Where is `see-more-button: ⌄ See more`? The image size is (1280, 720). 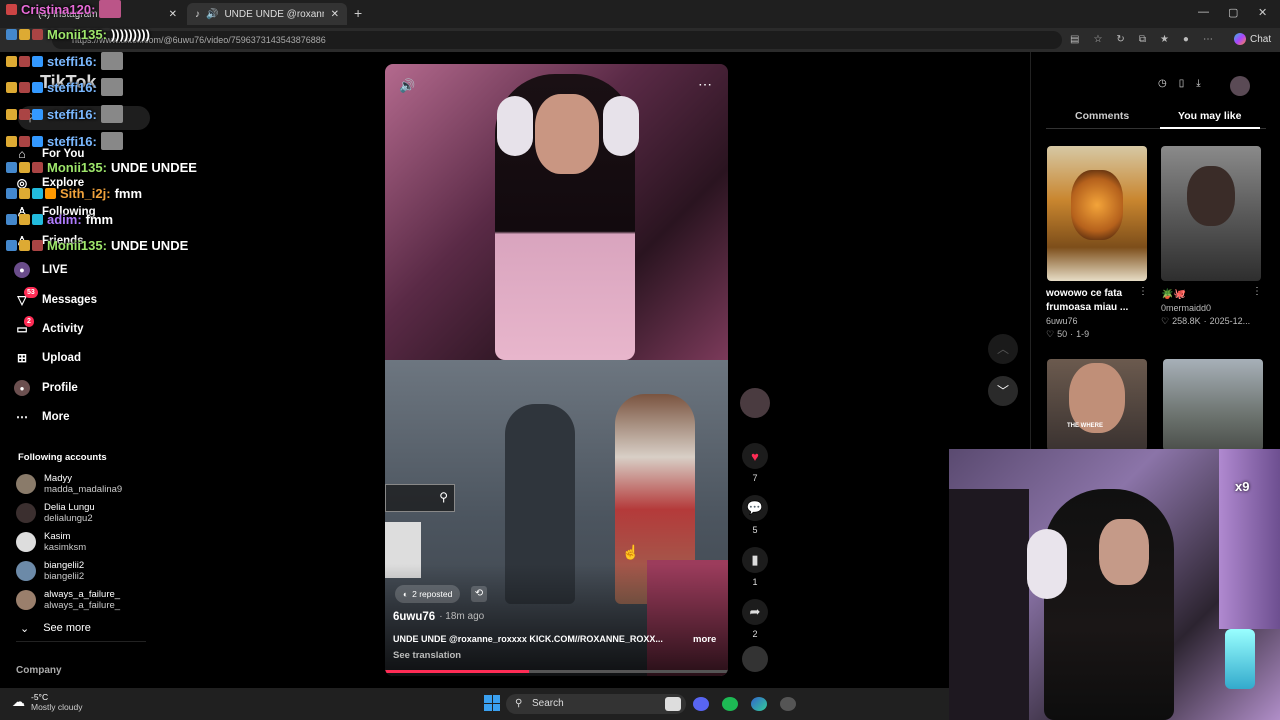 see-more-button: ⌄ See more is located at coordinates (55, 628).